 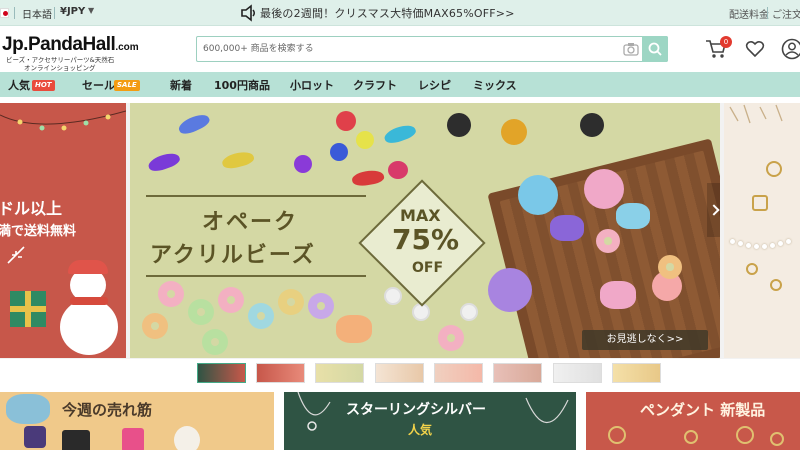 What do you see at coordinates (250, 222) in the screenshot?
I see `banner-title-line-1: オペーク` at bounding box center [250, 222].